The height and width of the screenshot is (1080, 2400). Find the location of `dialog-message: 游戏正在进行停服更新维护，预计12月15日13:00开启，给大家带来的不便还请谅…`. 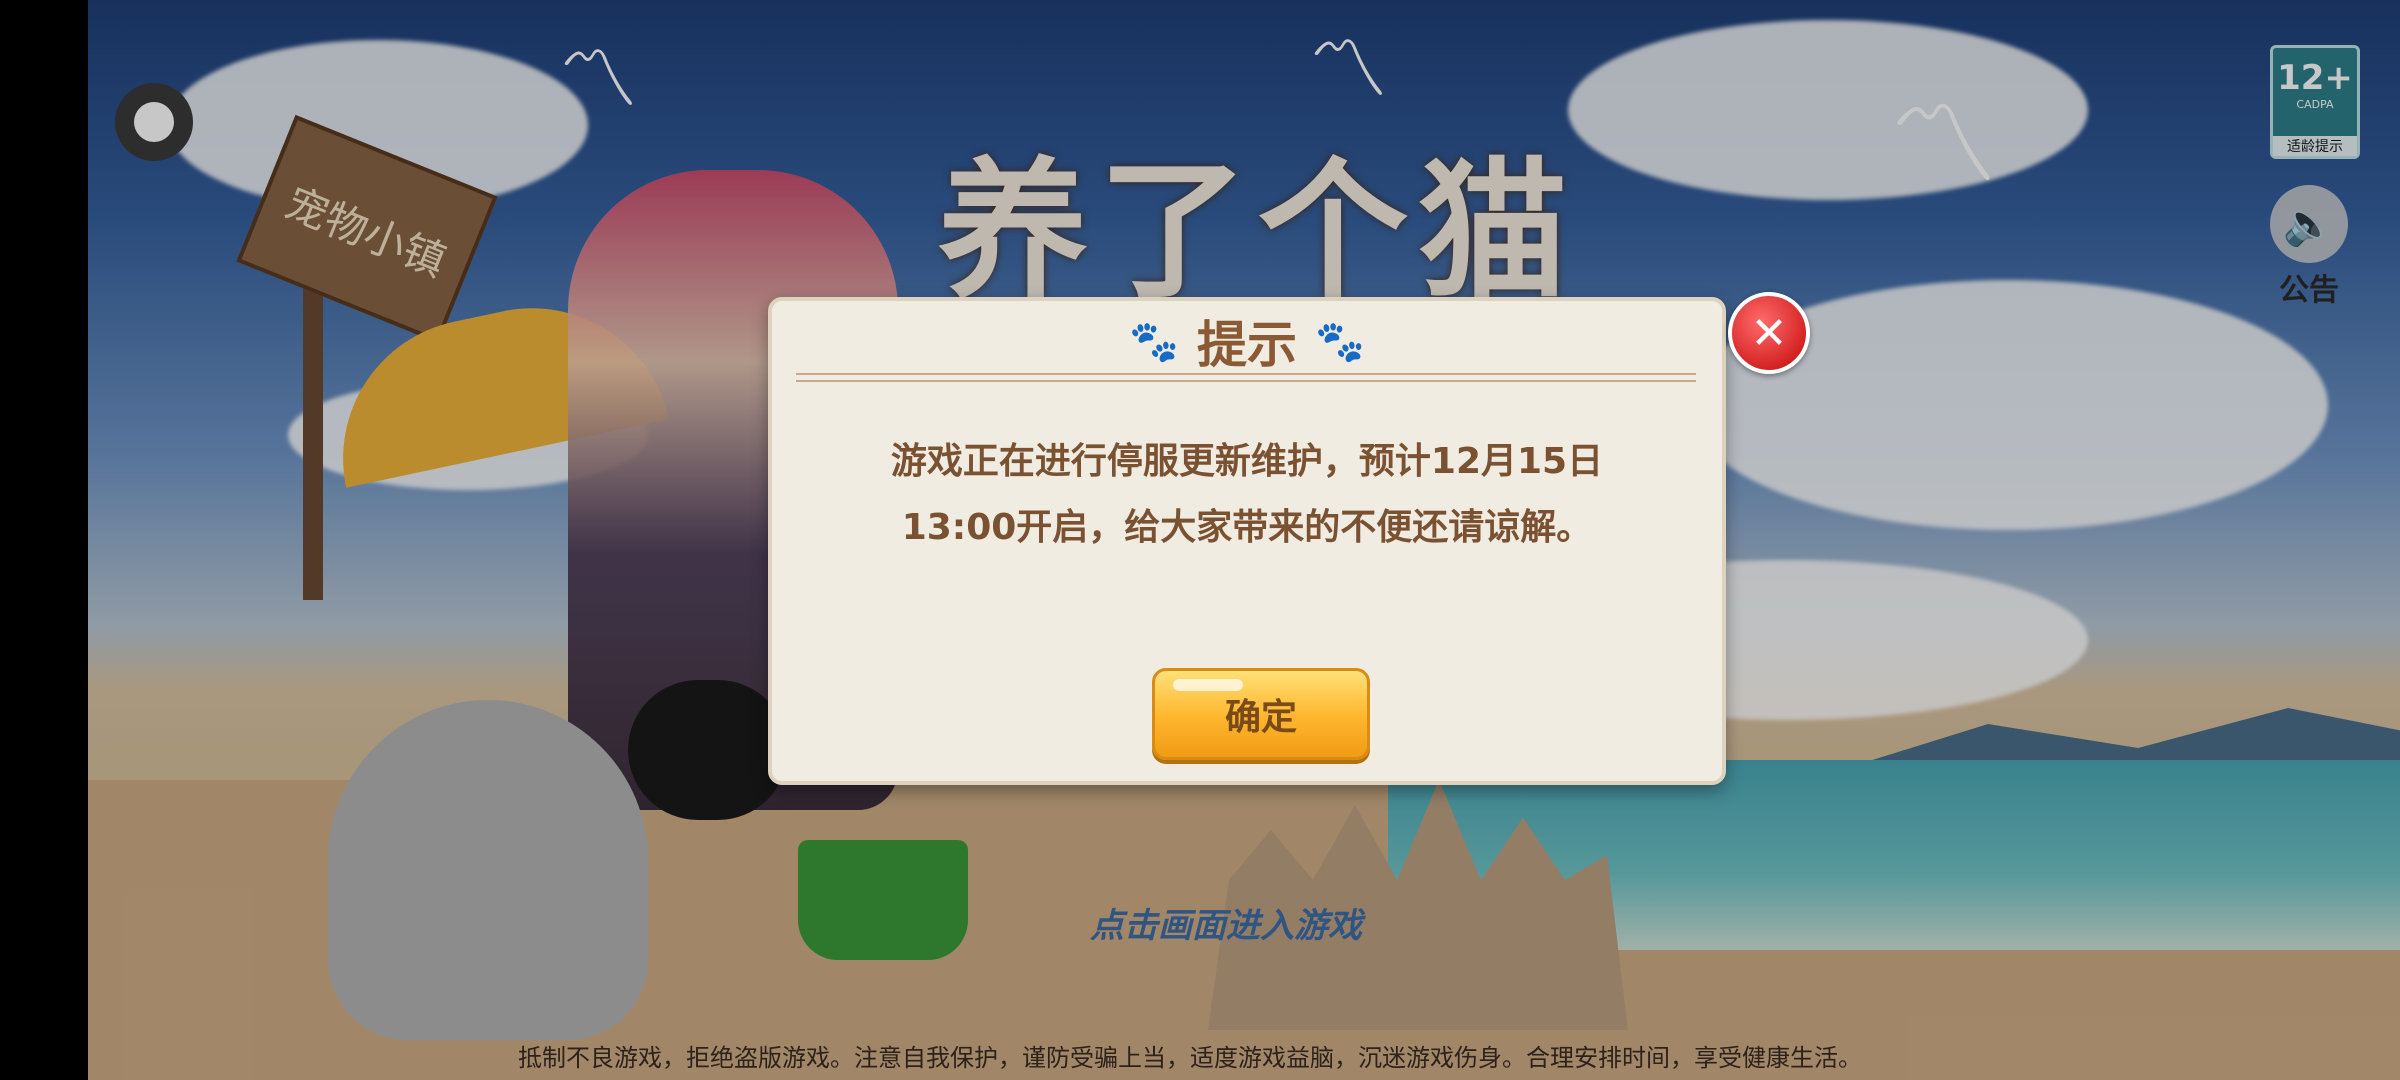

dialog-message: 游戏正在进行停服更新维护，预计12月15日13:00开启，给大家带来的不便还请谅… is located at coordinates (1247, 494).